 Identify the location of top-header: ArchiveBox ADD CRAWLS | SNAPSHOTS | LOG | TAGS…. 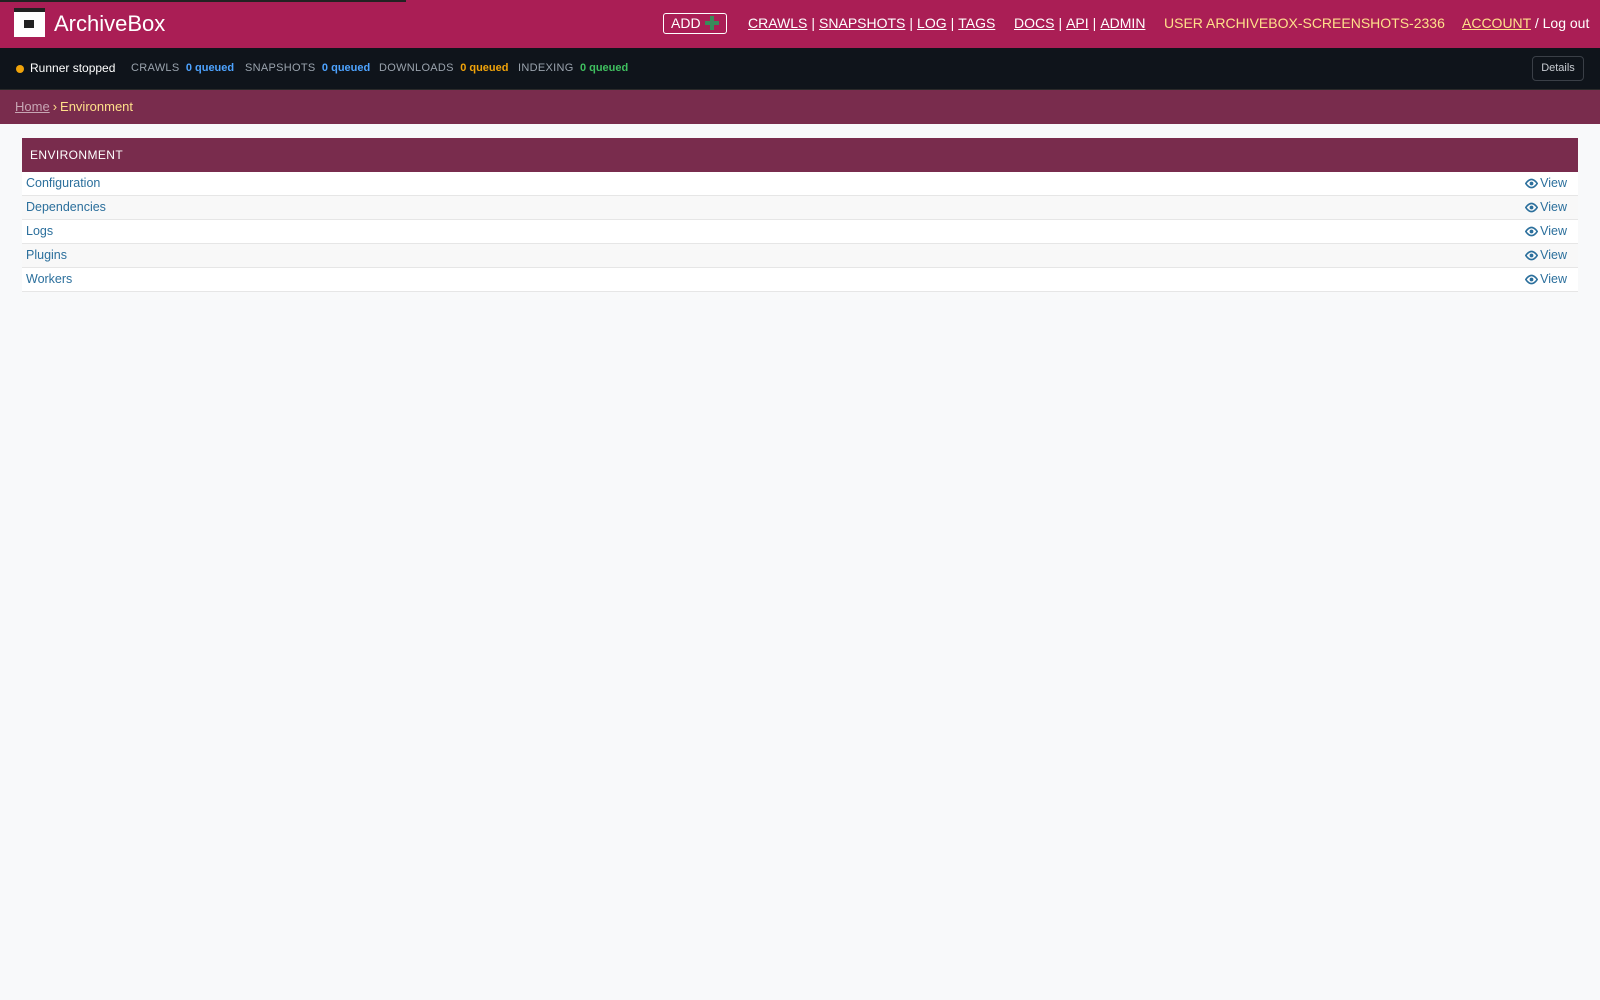
(800, 24).